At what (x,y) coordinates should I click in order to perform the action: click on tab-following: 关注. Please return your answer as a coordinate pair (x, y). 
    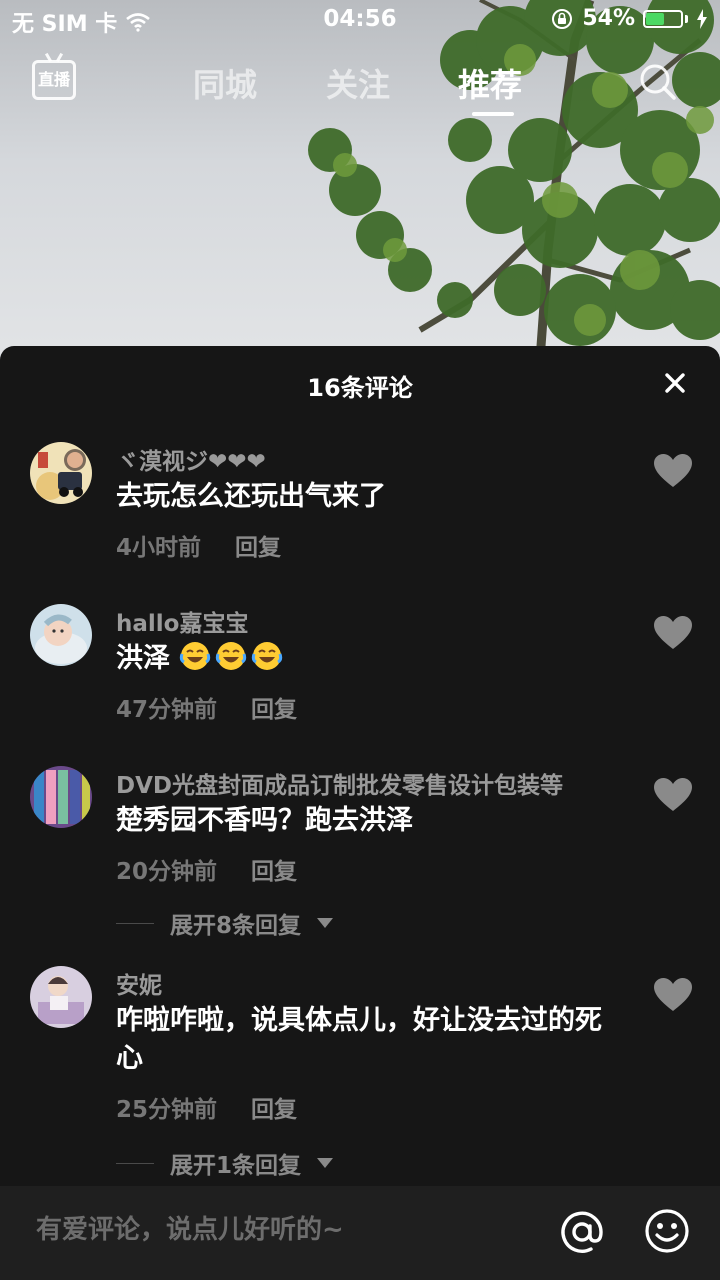
    Looking at the image, I should click on (358, 83).